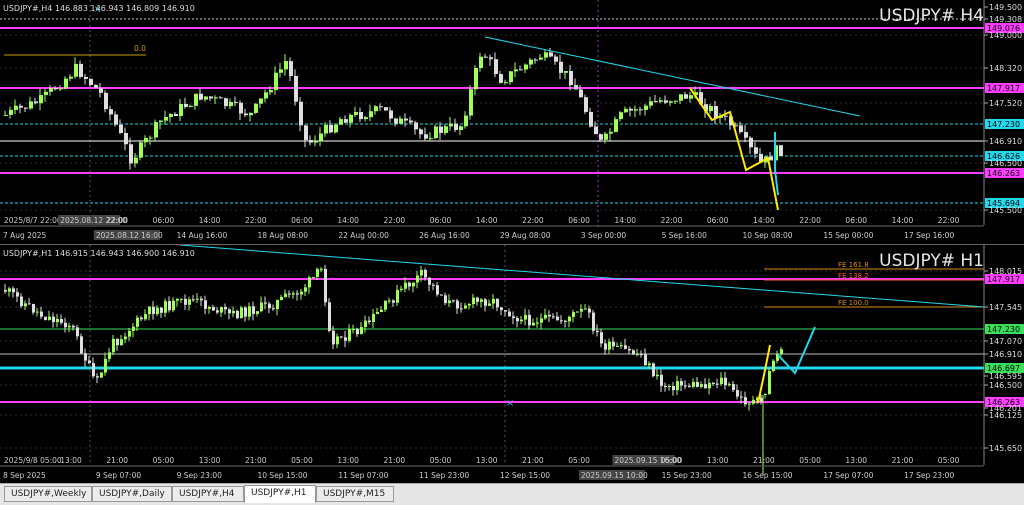 The width and height of the screenshot is (1024, 505). What do you see at coordinates (1005, 307) in the screenshot?
I see `price-tick-label: 147.545` at bounding box center [1005, 307].